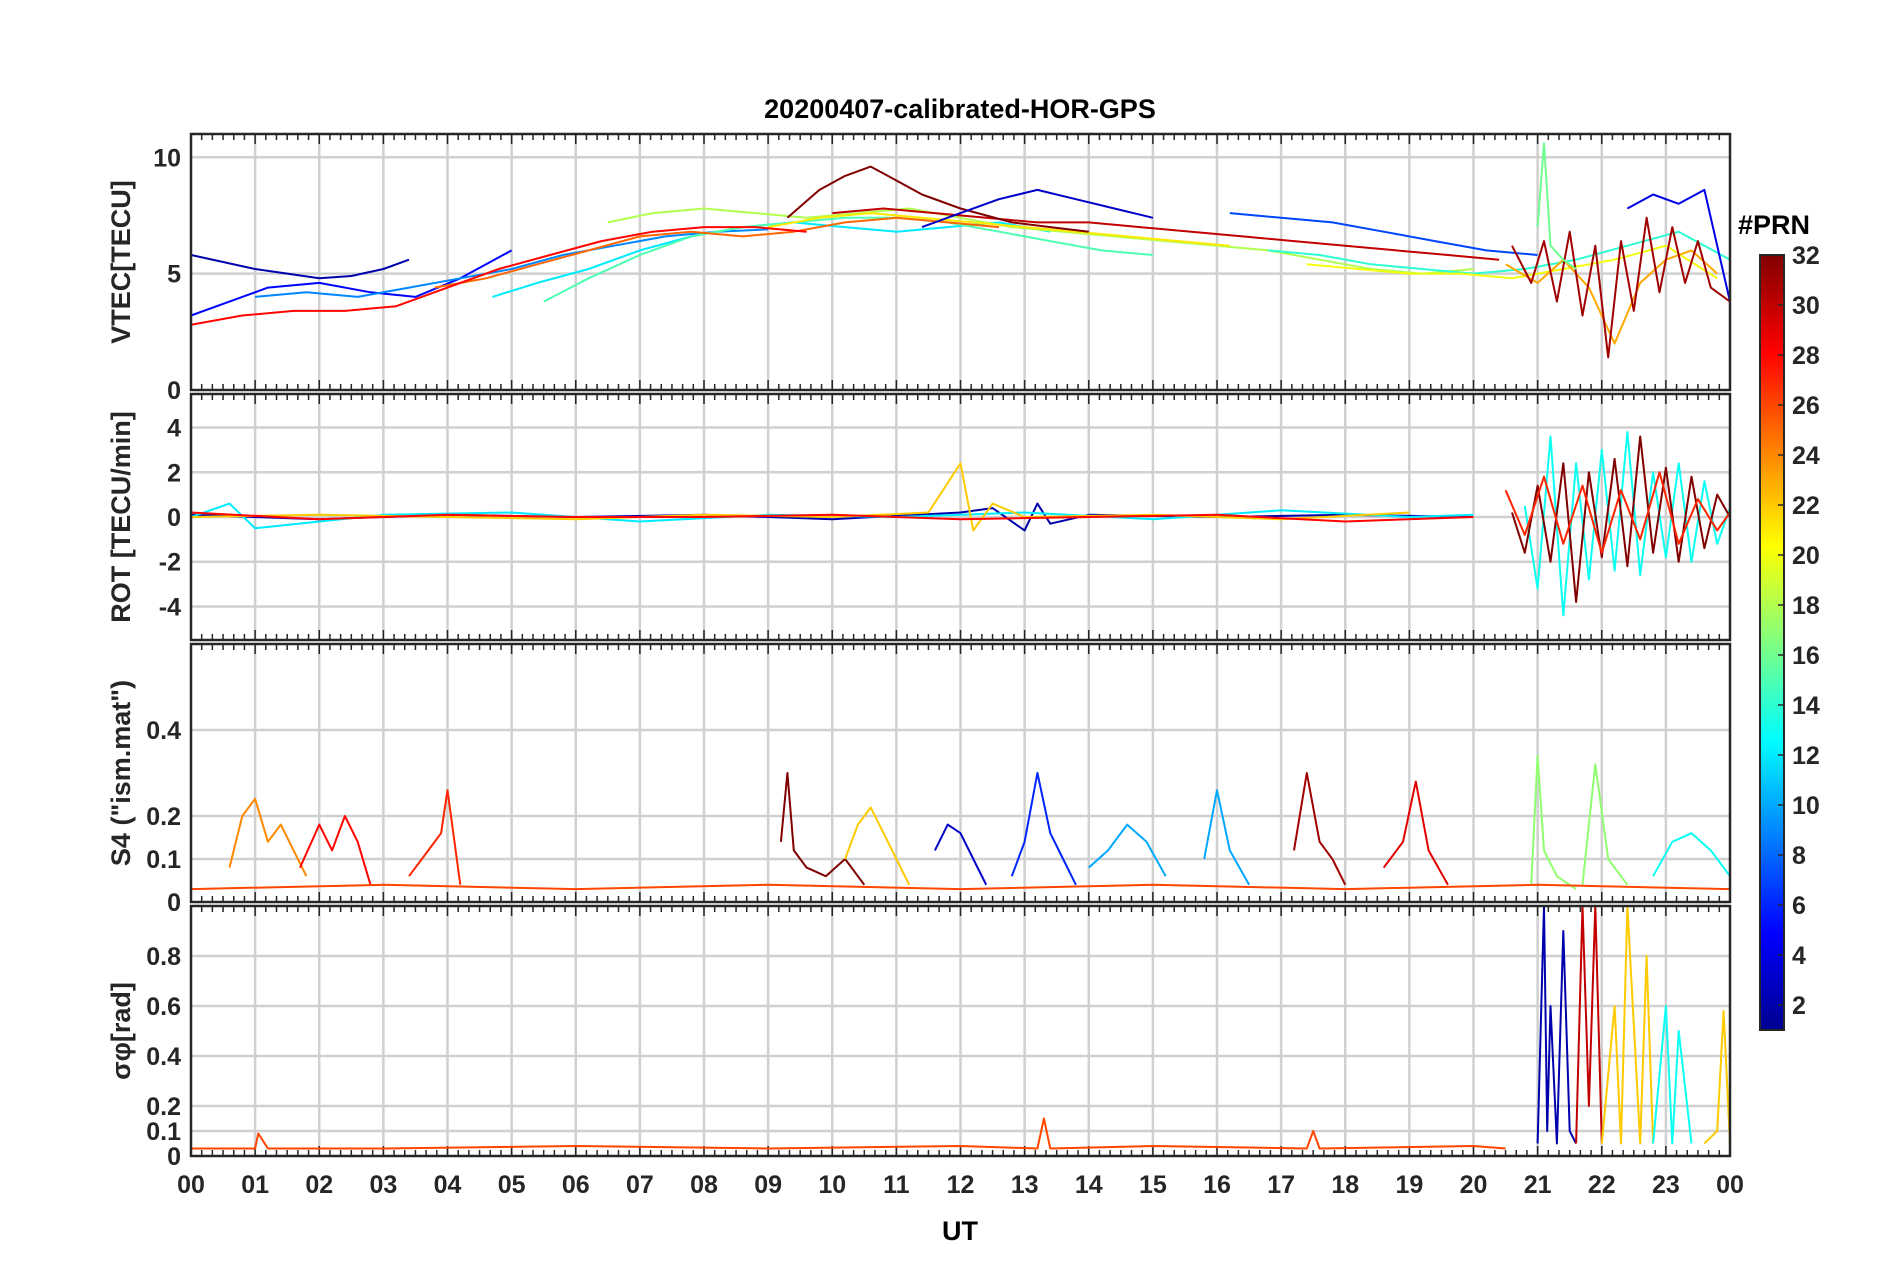  I want to click on x-tick-label: 12, so click(961, 1185).